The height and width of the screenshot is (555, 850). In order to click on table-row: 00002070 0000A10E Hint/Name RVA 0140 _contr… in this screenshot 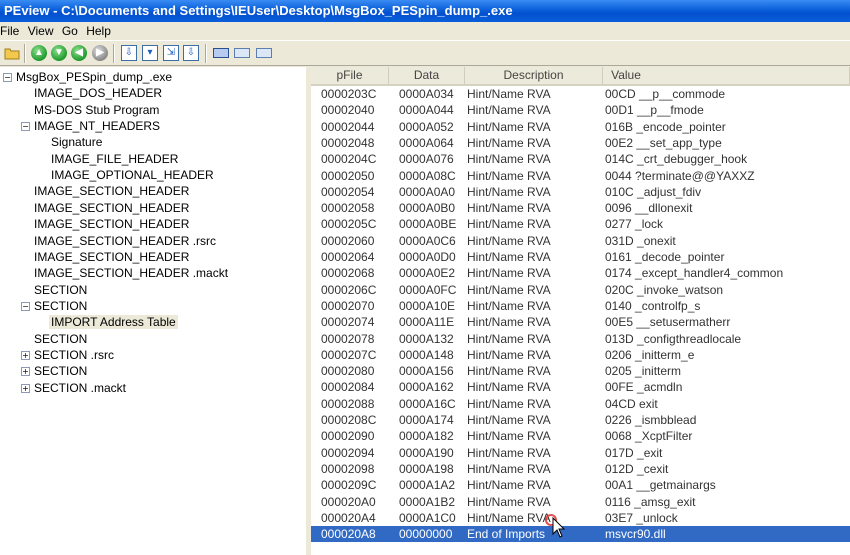, I will do `click(580, 306)`.